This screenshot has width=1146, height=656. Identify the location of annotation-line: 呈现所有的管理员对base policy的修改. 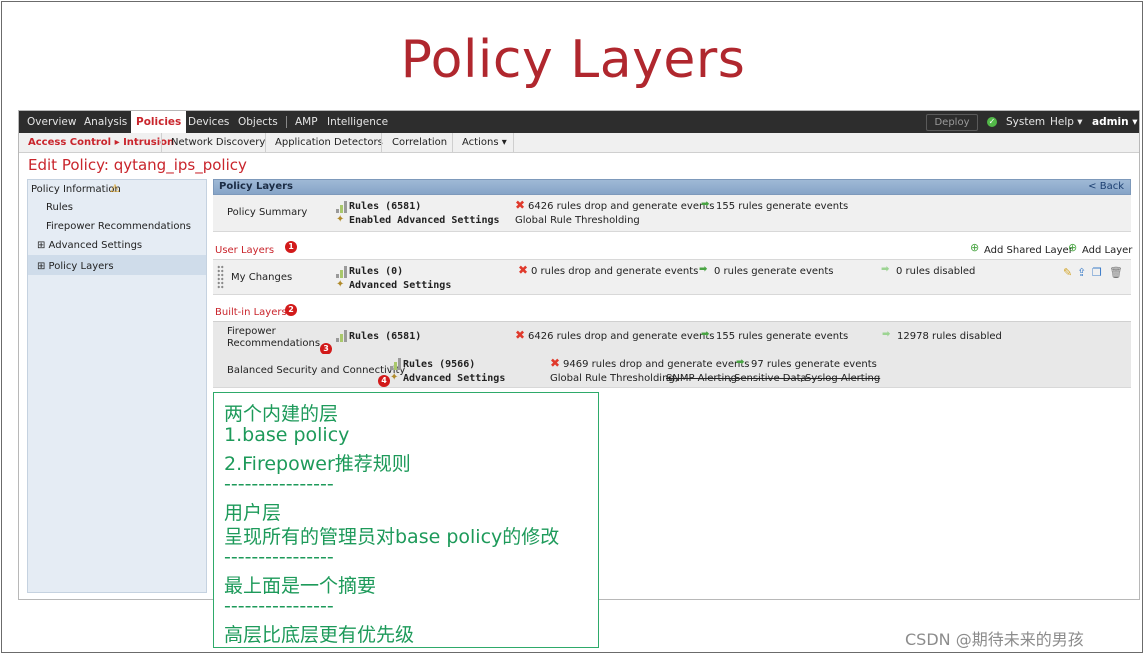
(392, 537).